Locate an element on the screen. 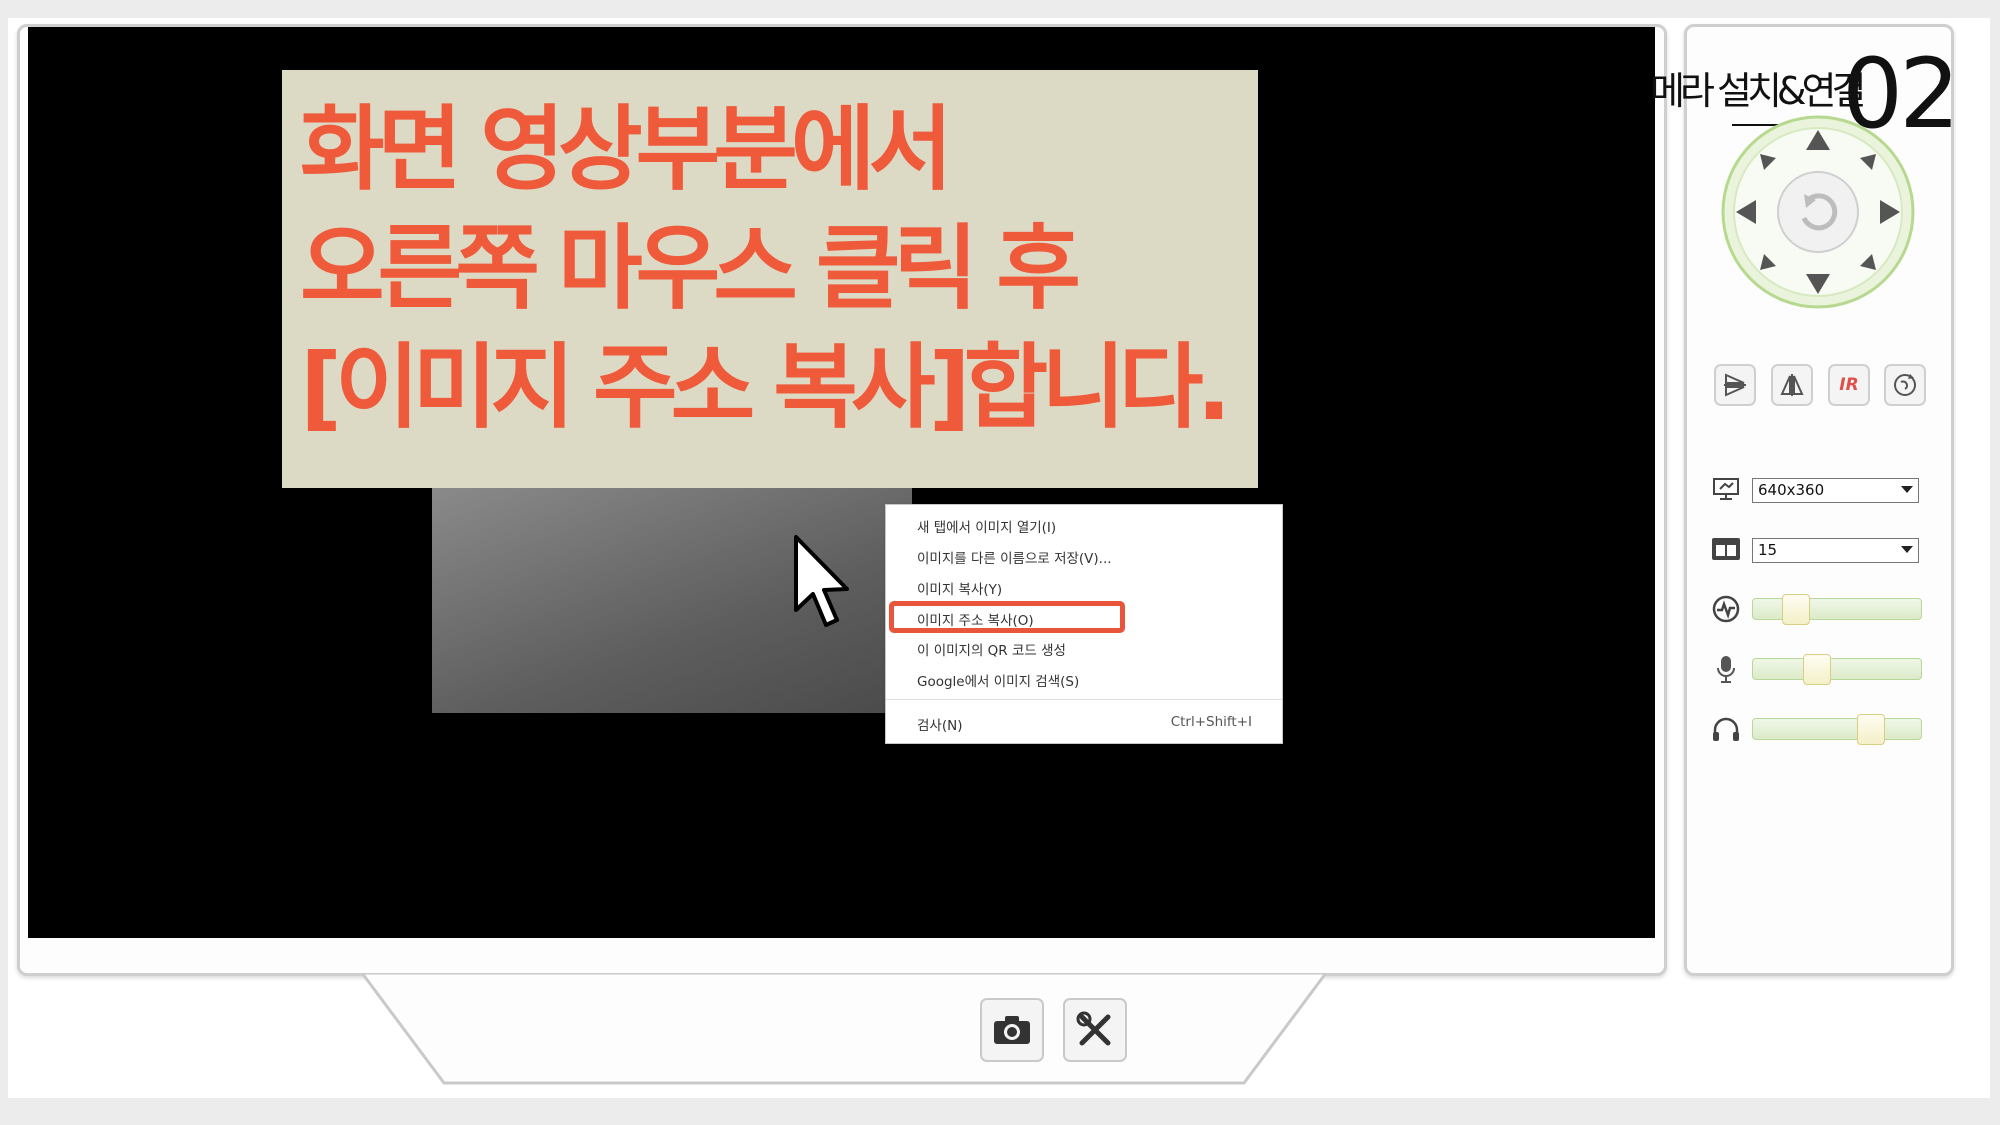 The height and width of the screenshot is (1125, 2000). framerate-select: 15 is located at coordinates (1835, 550).